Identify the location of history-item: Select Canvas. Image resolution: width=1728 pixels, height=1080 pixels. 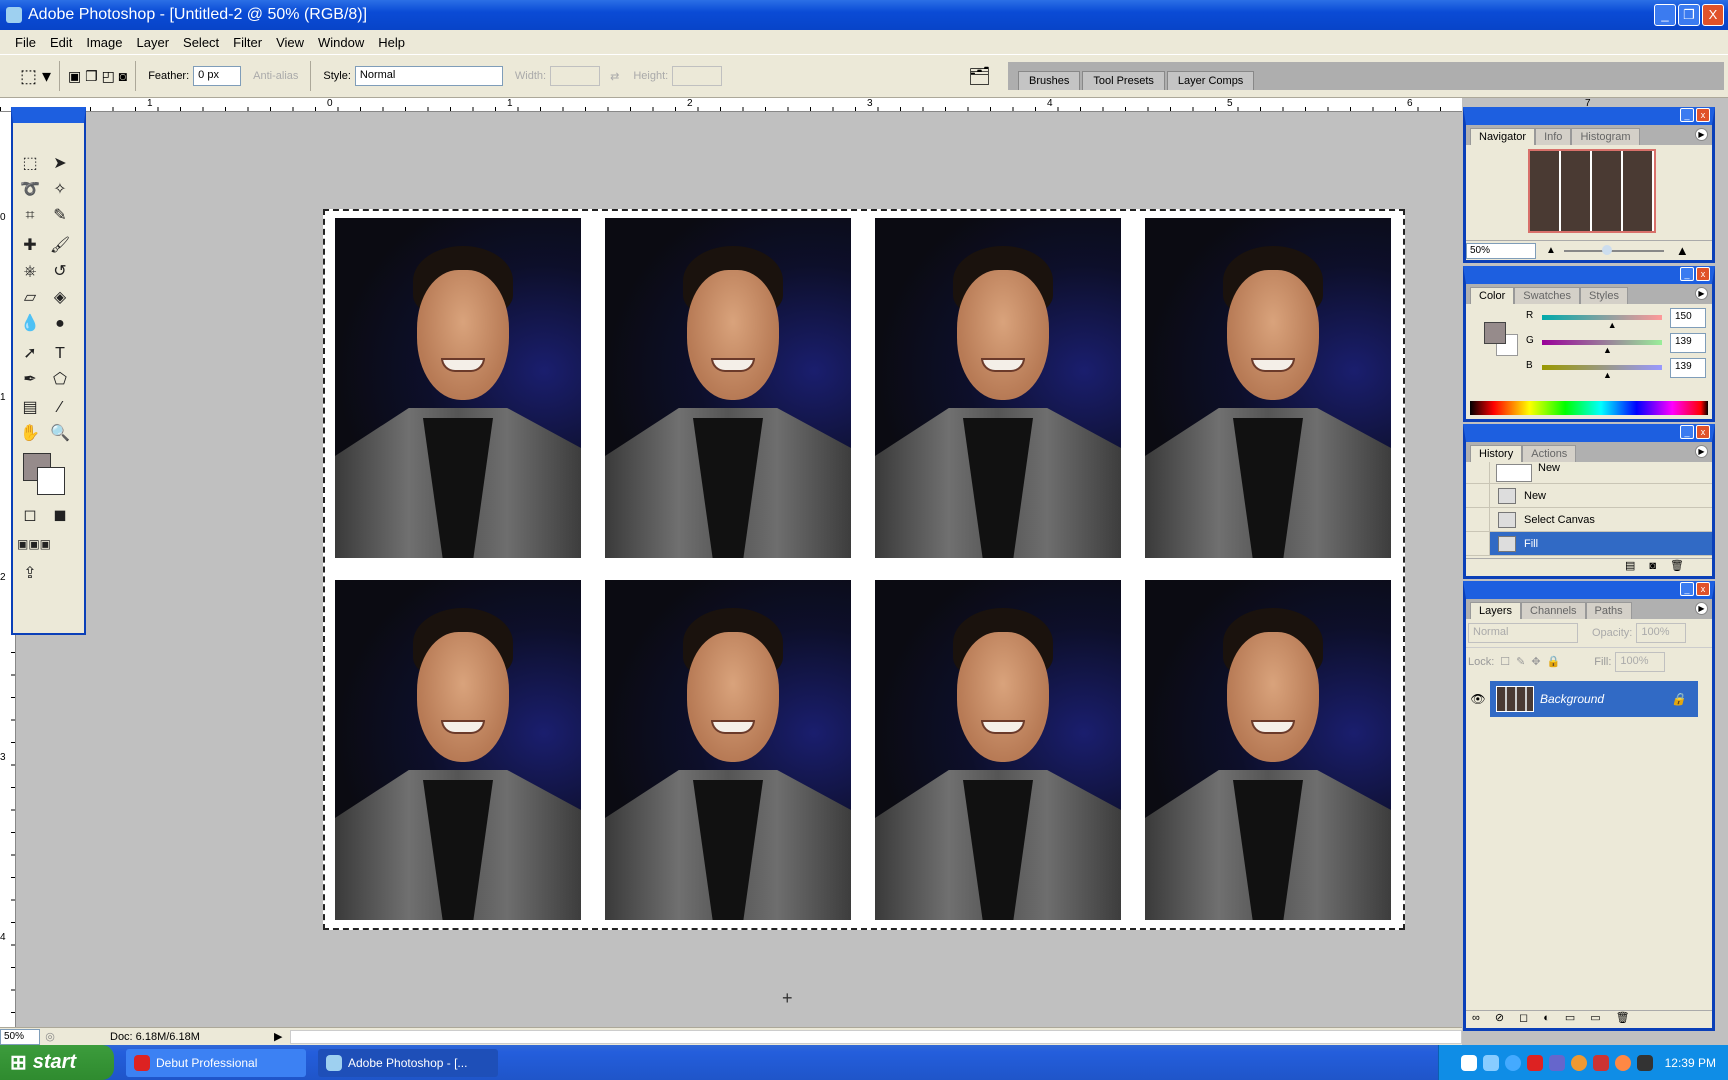
(1589, 520).